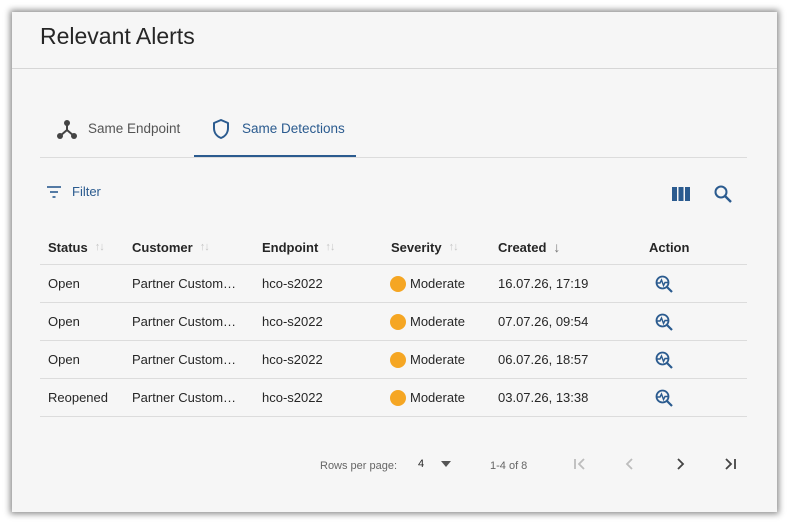 This screenshot has height=525, width=790. I want to click on column-header-endpoint: Endpoint ↑↓, so click(298, 247).